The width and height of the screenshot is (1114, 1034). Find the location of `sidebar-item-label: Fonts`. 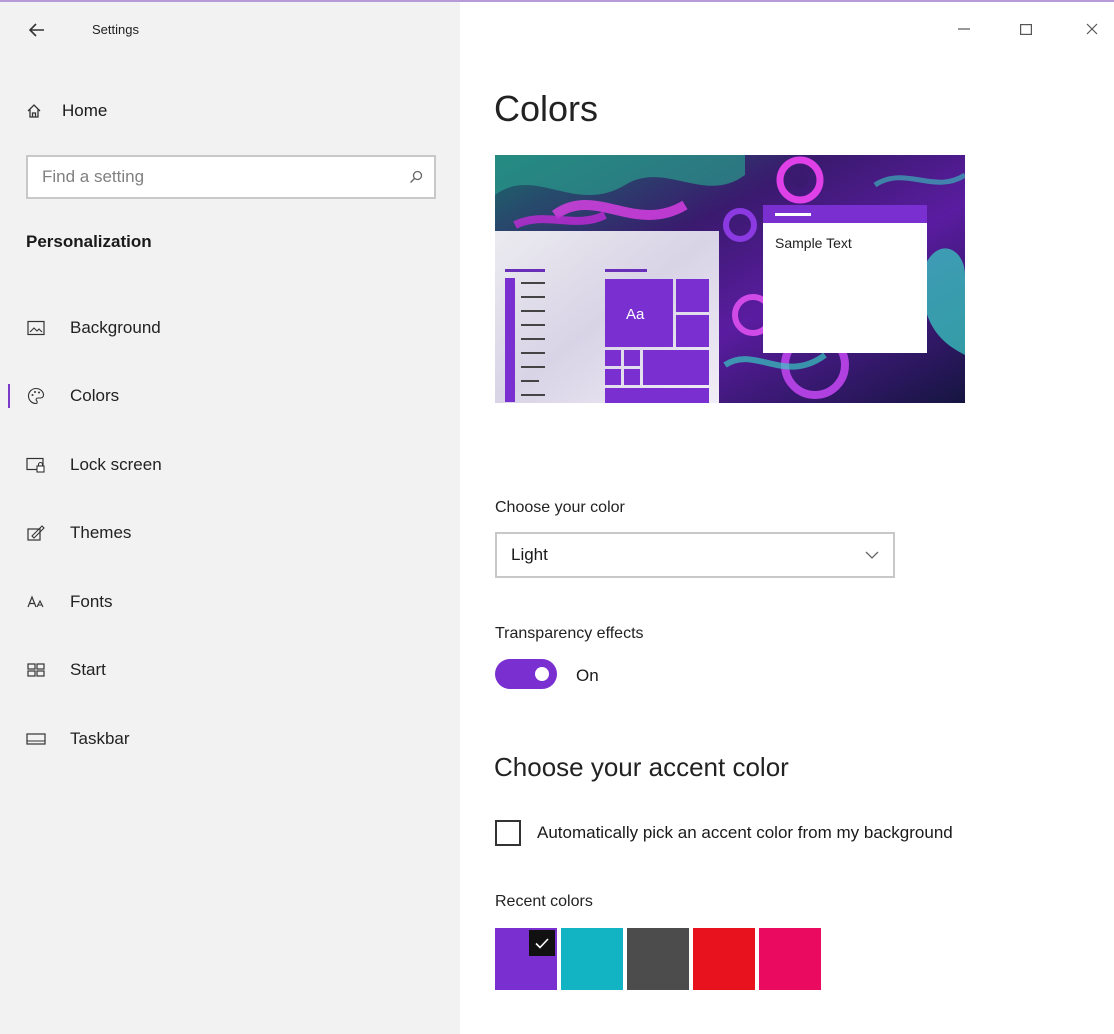

sidebar-item-label: Fonts is located at coordinates (91, 601).